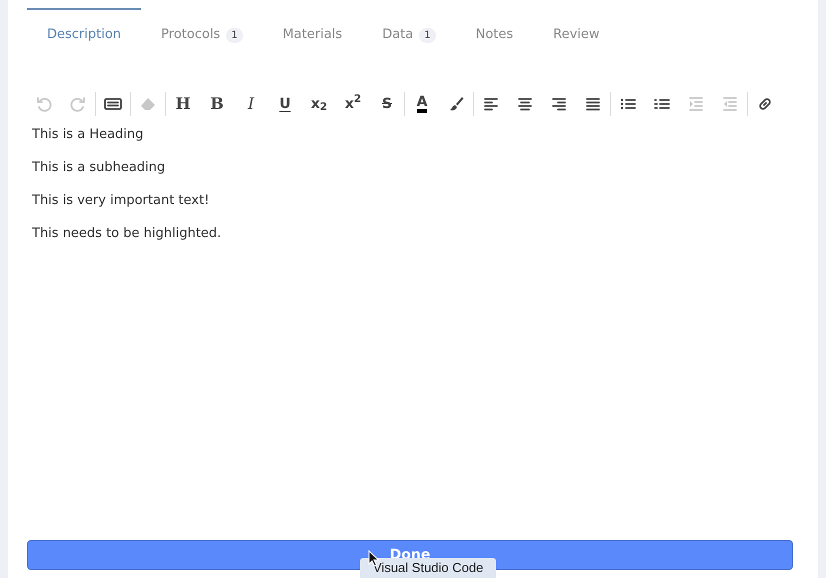 The width and height of the screenshot is (826, 578). What do you see at coordinates (202, 28) in the screenshot?
I see `tab: Protocols 1` at bounding box center [202, 28].